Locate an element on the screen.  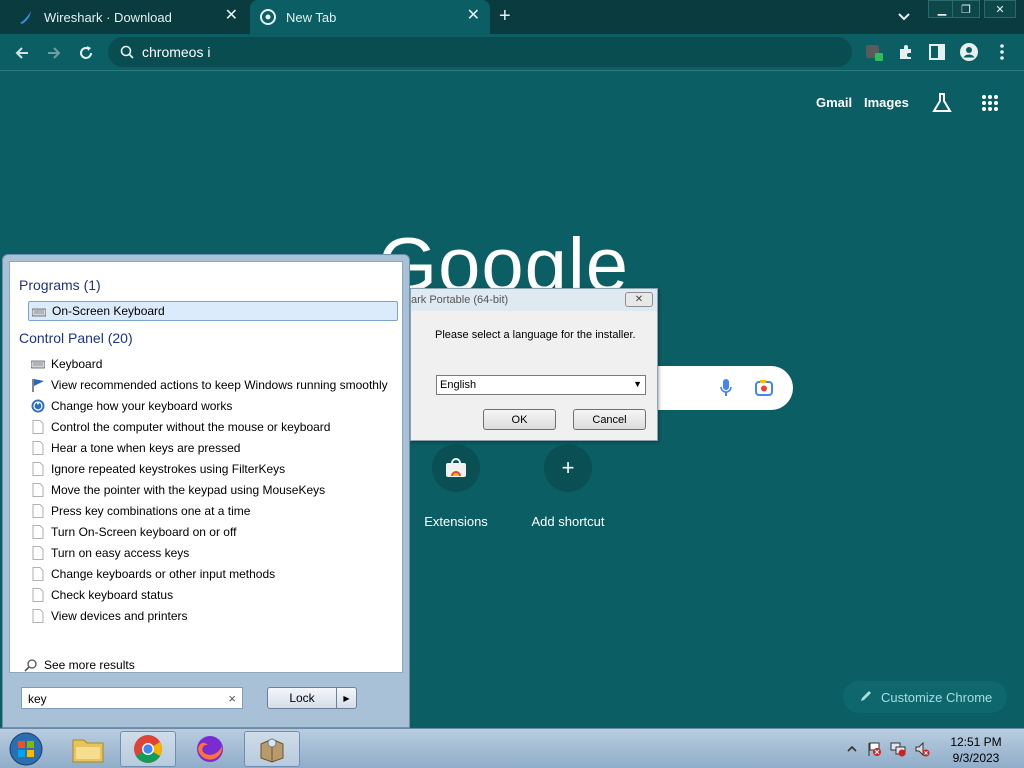
start-button is located at coordinates (26, 749).